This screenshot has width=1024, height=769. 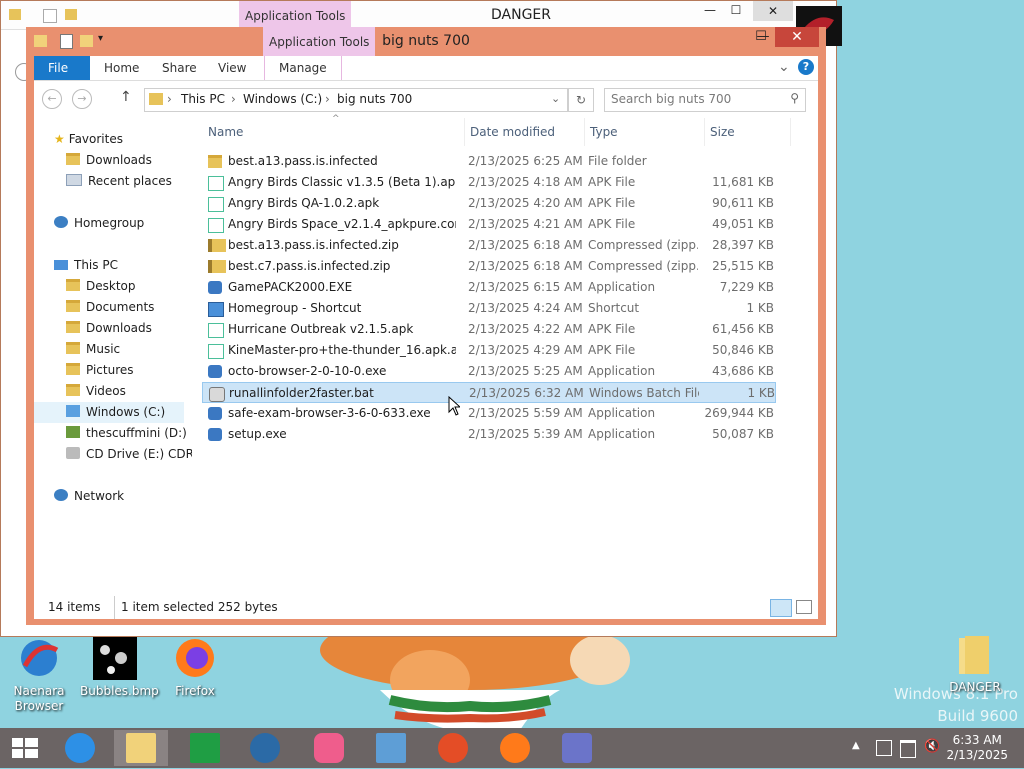 I want to click on nav-pictures: Pictures, so click(x=100, y=370).